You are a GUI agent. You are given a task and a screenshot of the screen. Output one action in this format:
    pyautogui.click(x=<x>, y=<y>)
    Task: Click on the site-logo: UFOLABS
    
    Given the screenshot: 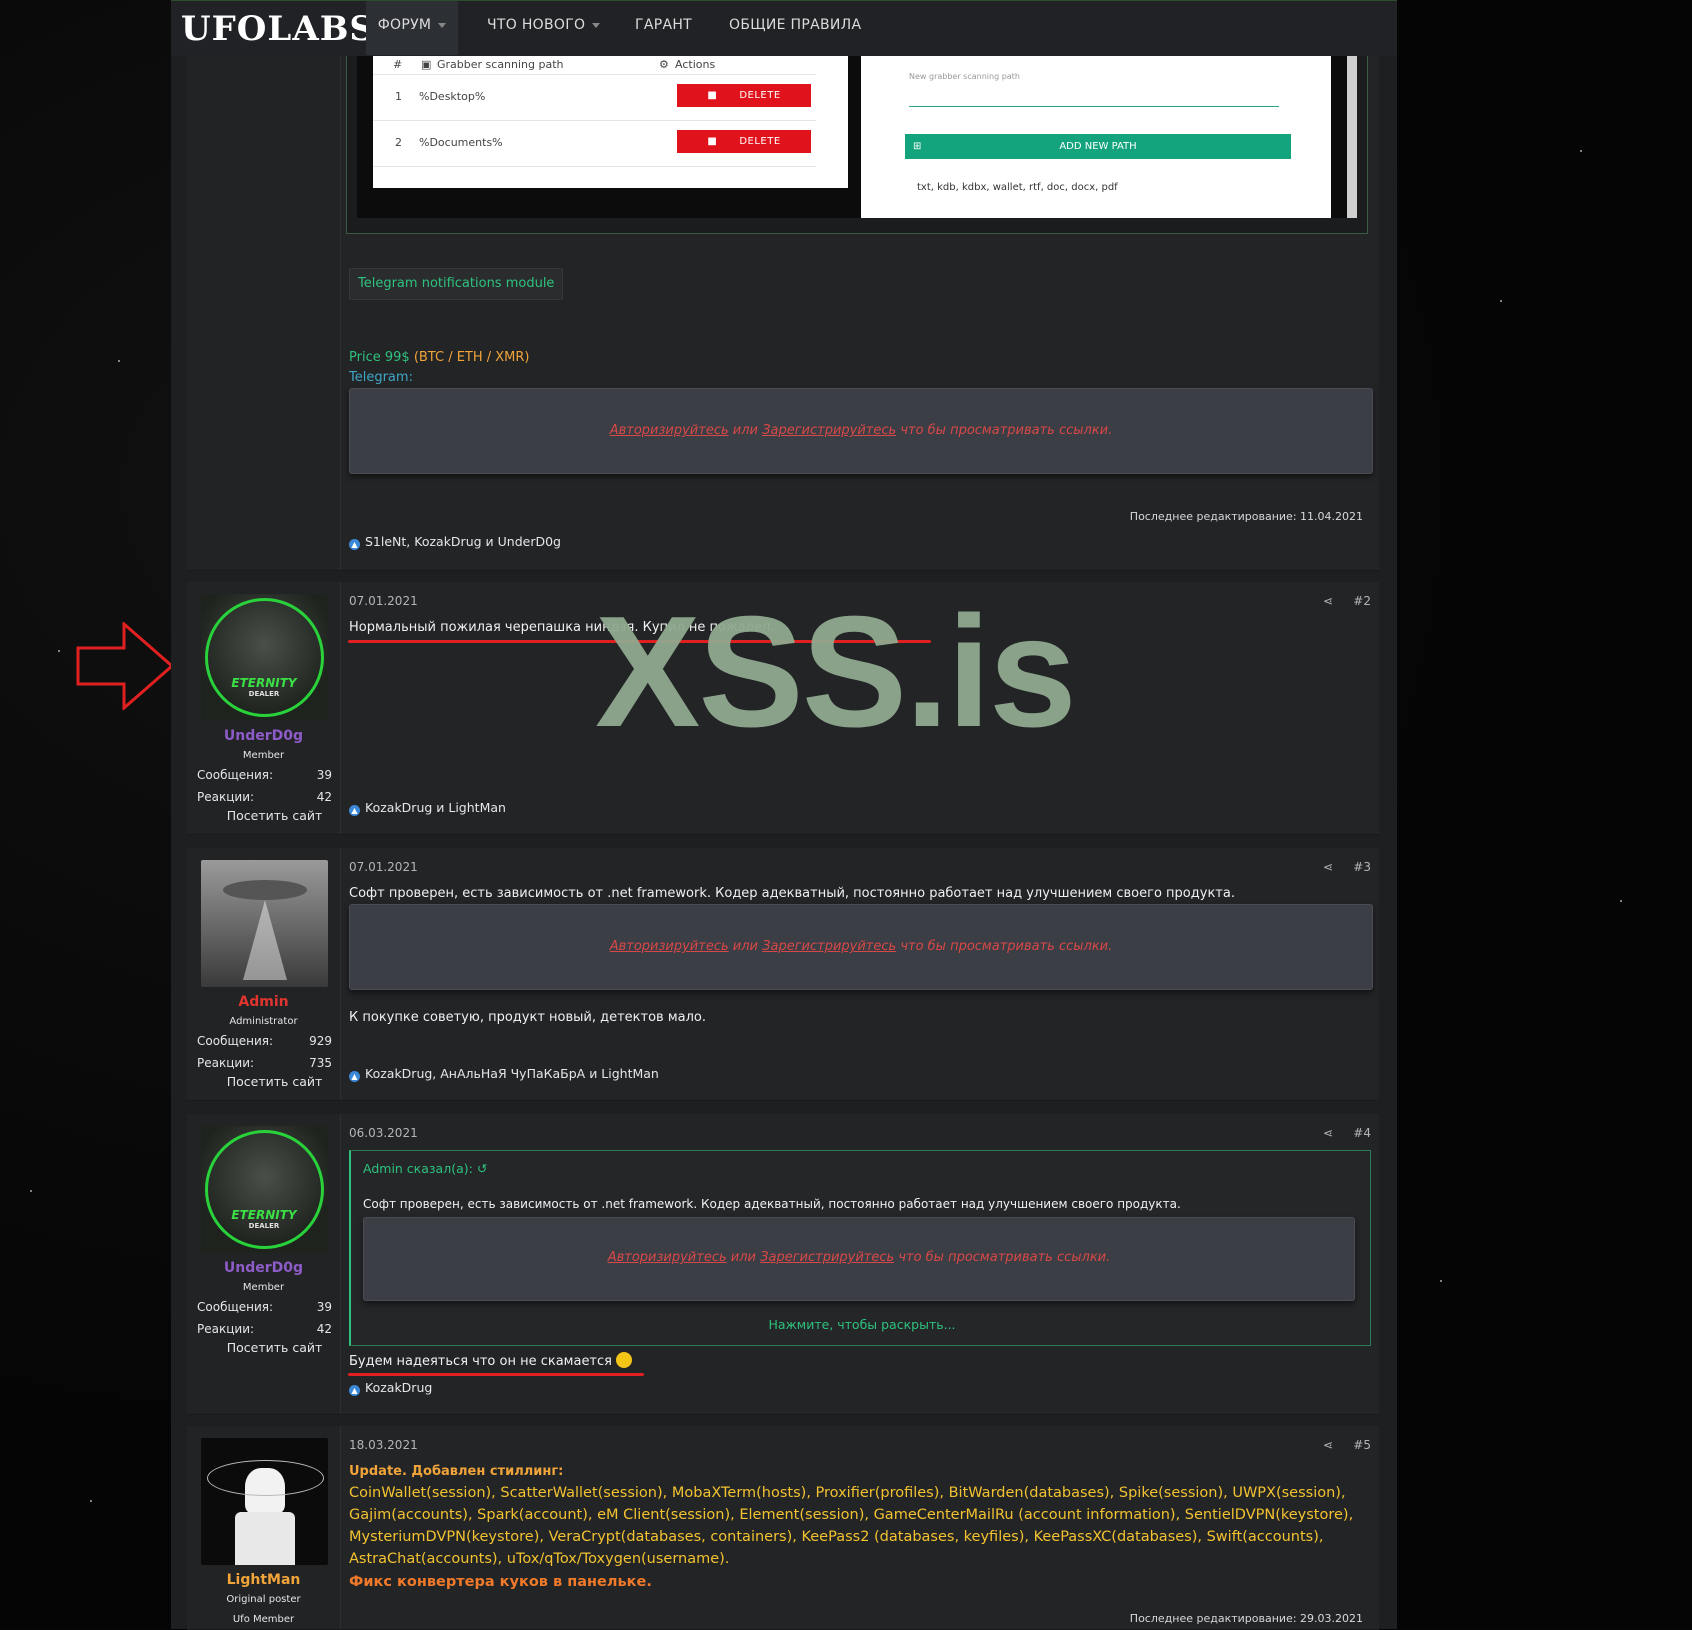 What is the action you would take?
    pyautogui.click(x=278, y=29)
    